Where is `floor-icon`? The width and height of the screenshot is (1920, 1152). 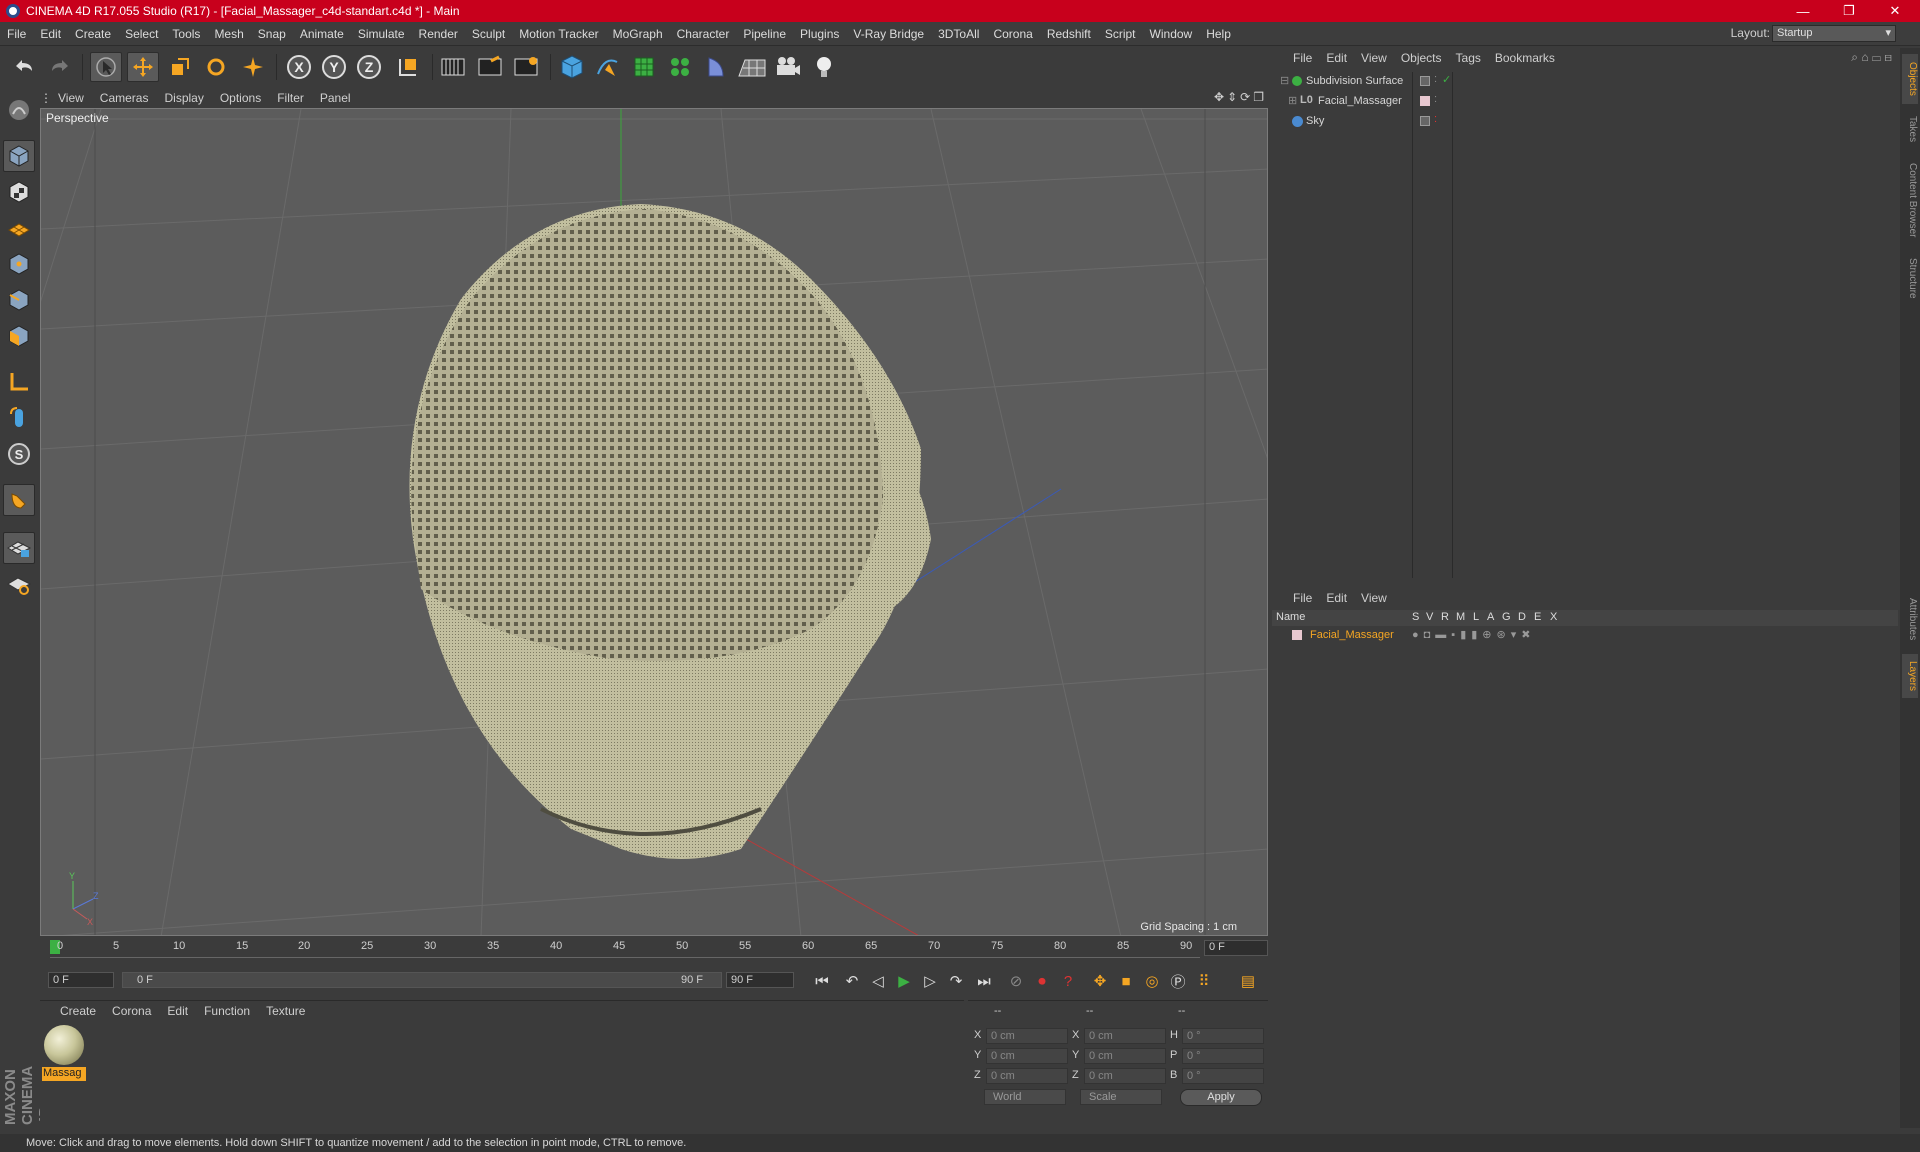
floor-icon is located at coordinates (752, 67).